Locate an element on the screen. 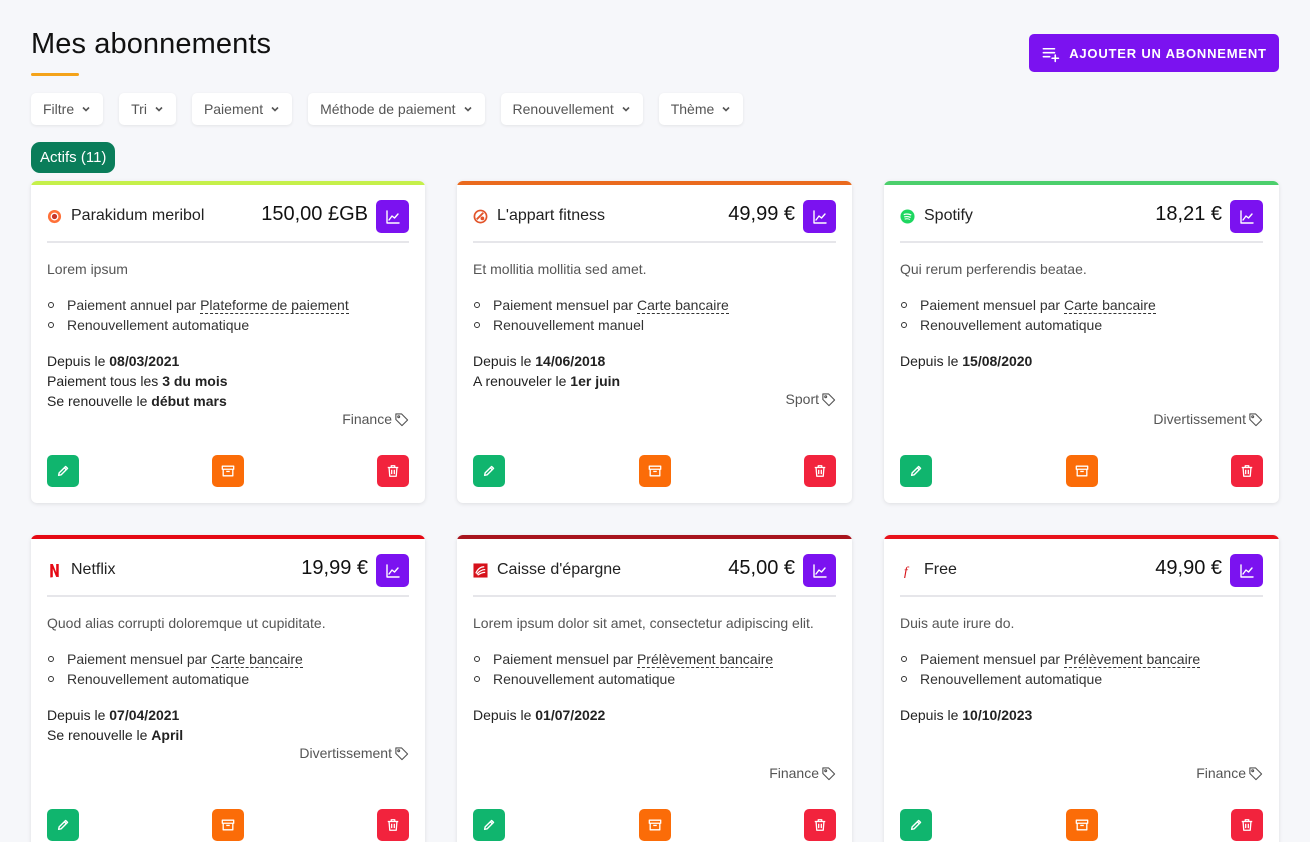 The image size is (1310, 842). filter-dropdown-methode: Méthode de paiement is located at coordinates (396, 109).